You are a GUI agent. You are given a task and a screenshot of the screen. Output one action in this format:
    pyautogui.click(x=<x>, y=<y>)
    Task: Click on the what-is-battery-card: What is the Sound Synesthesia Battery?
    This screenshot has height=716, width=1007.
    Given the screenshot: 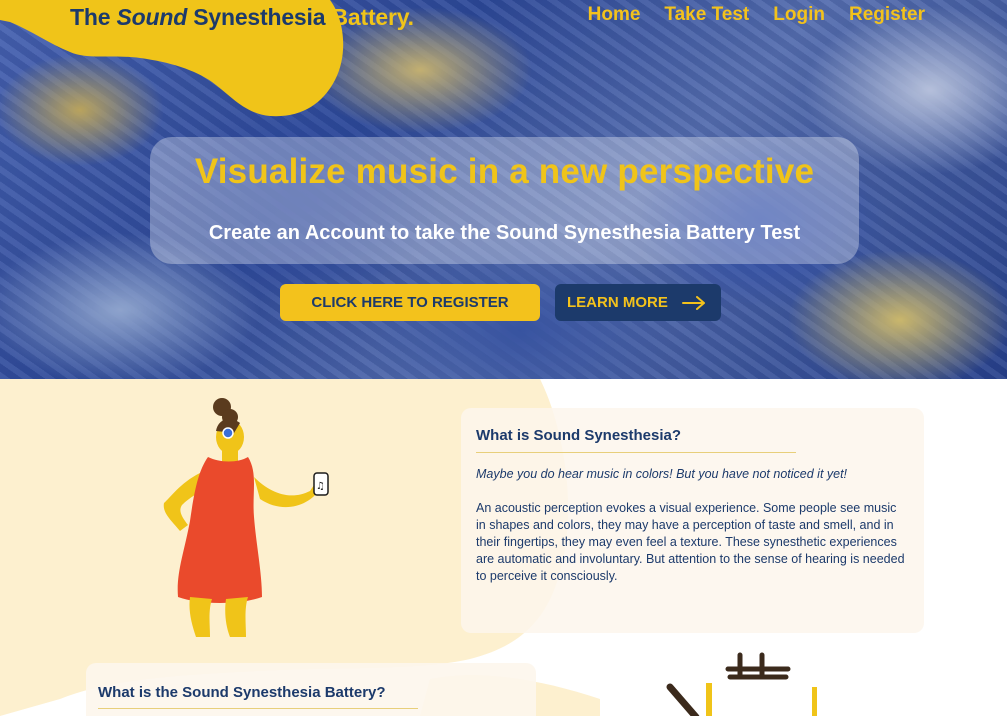 What is the action you would take?
    pyautogui.click(x=311, y=689)
    